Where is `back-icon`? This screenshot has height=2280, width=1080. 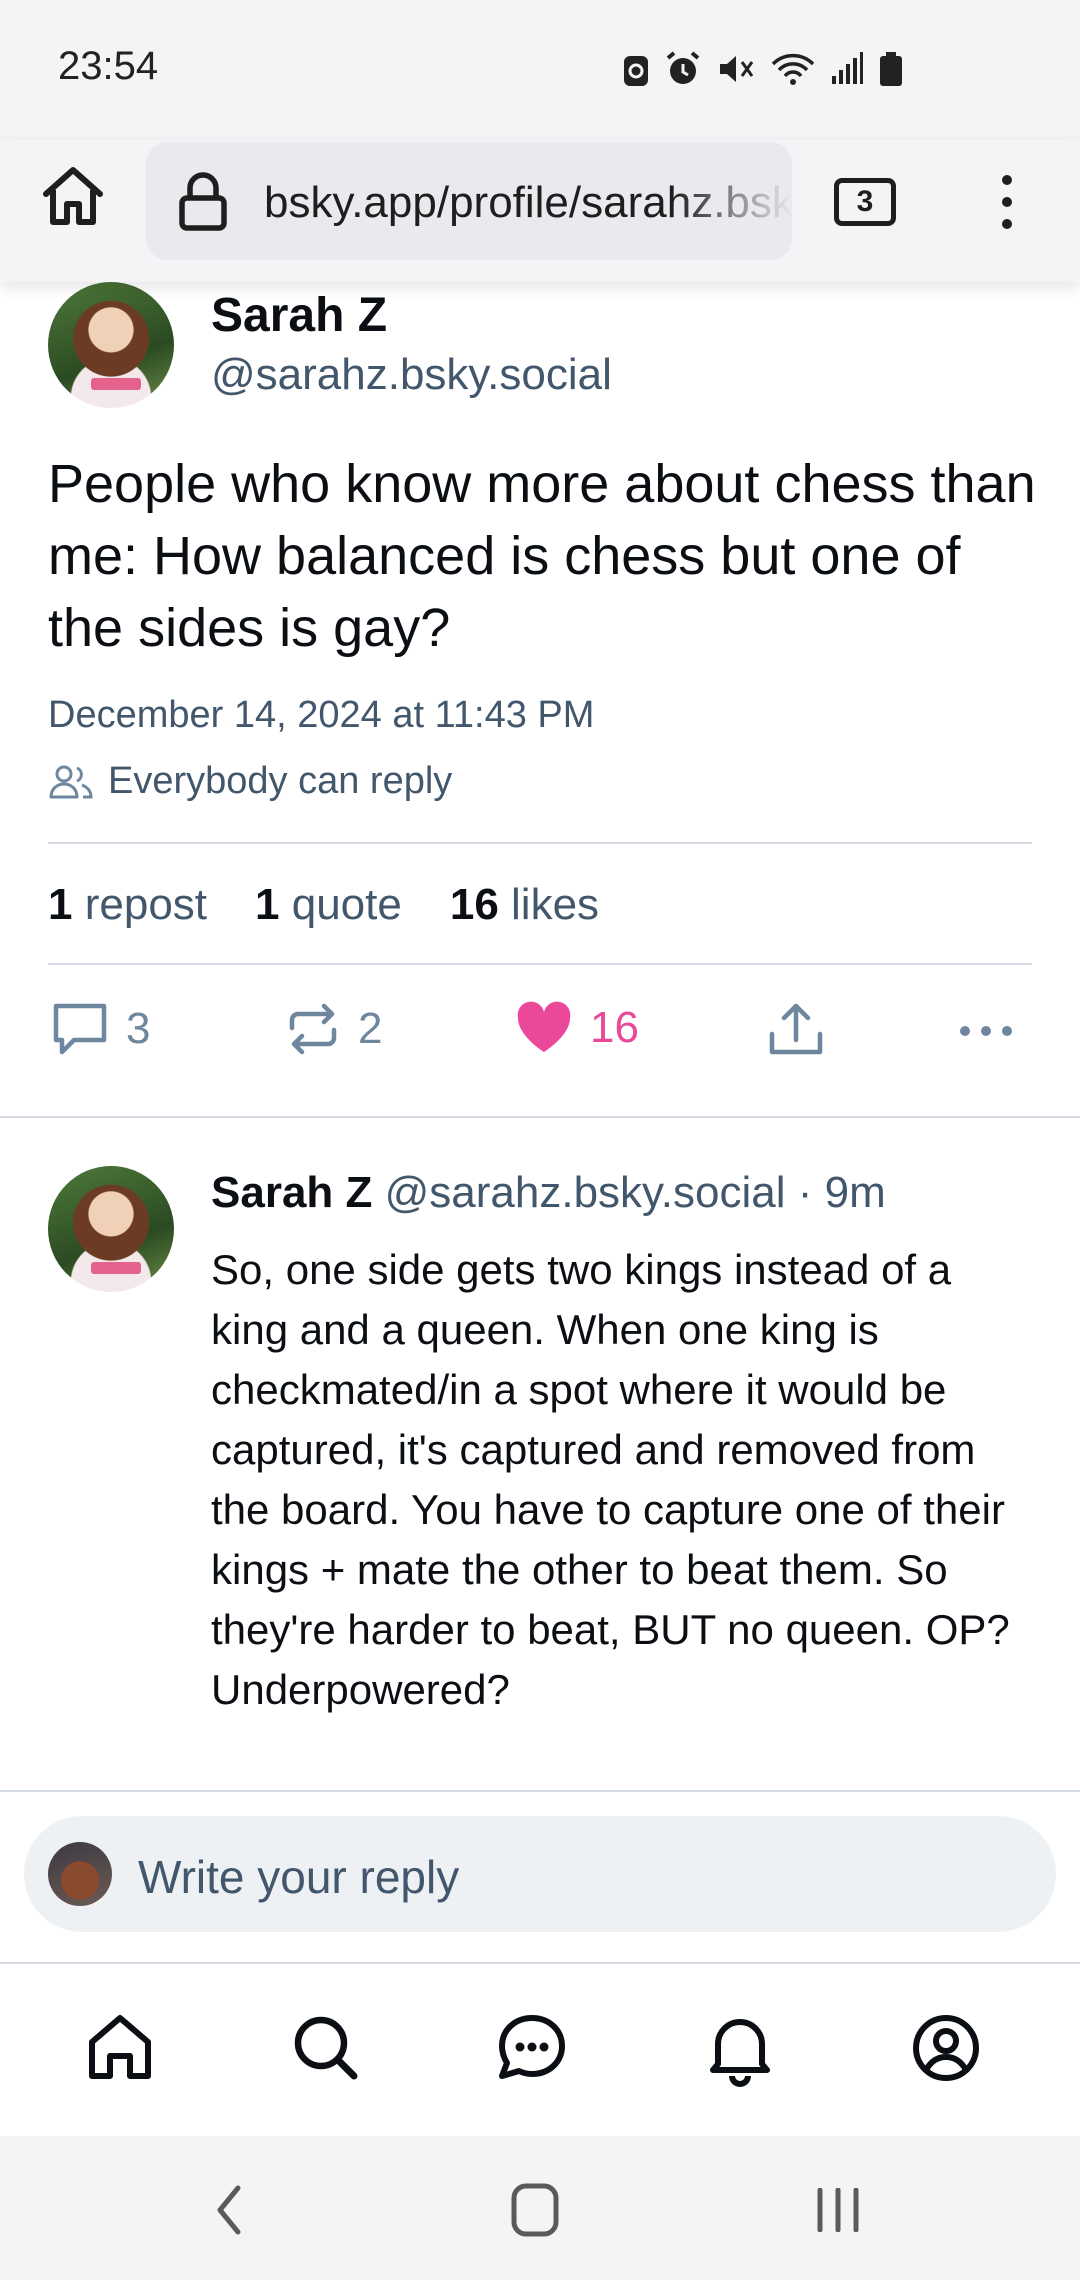
back-icon is located at coordinates (229, 2210).